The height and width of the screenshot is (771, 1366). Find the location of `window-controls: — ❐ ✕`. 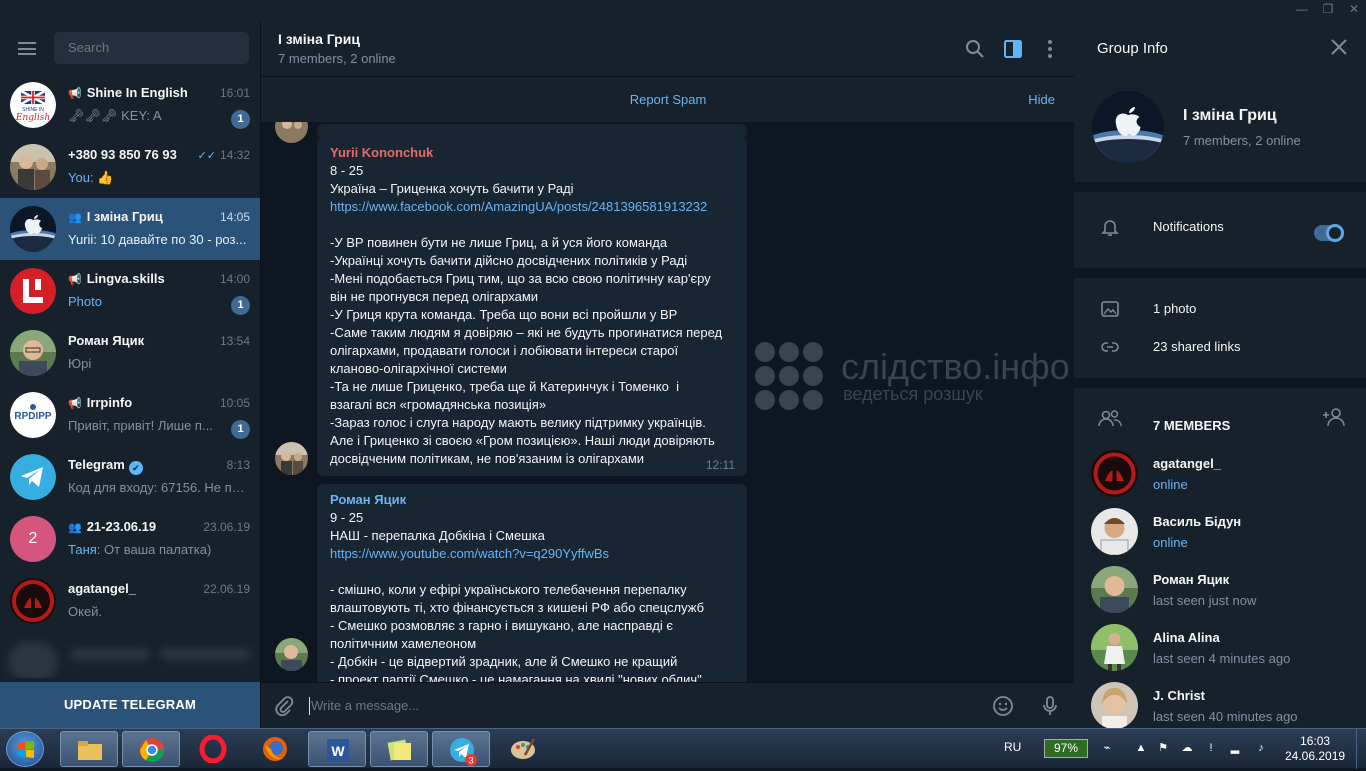

window-controls: — ❐ ✕ is located at coordinates (1328, 9).